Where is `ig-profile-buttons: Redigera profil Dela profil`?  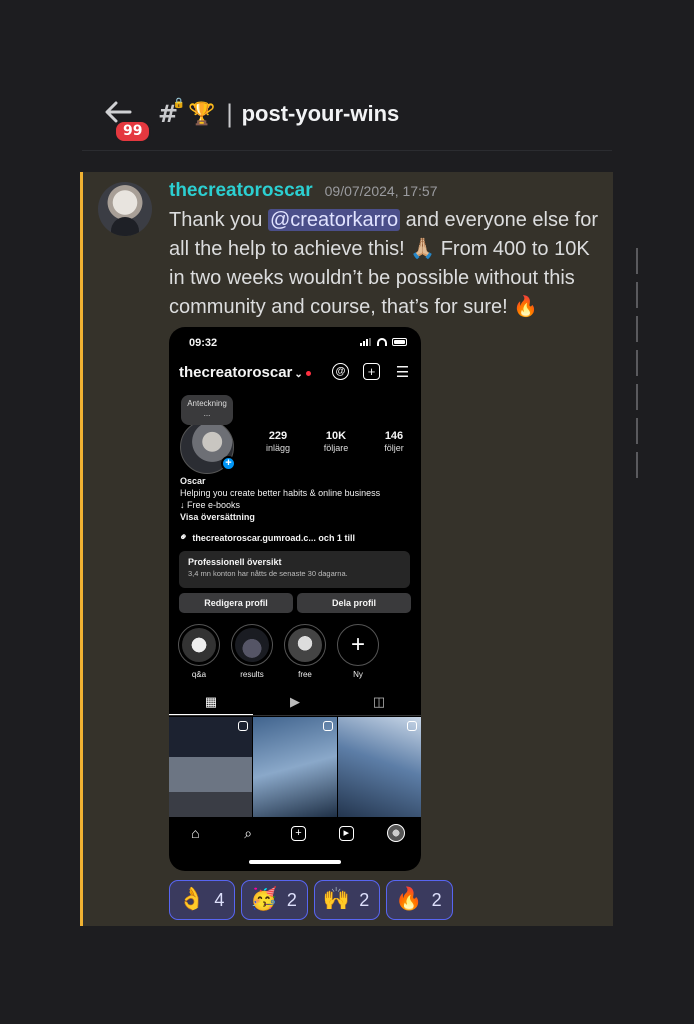 ig-profile-buttons: Redigera profil Dela profil is located at coordinates (295, 603).